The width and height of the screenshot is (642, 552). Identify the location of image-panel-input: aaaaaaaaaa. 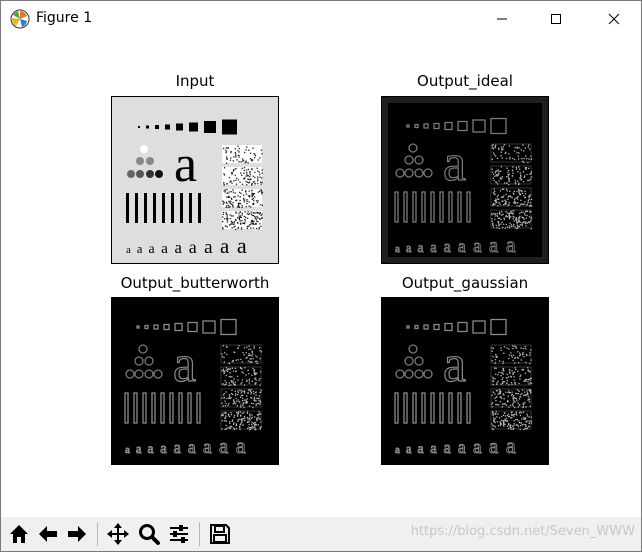
(195, 180).